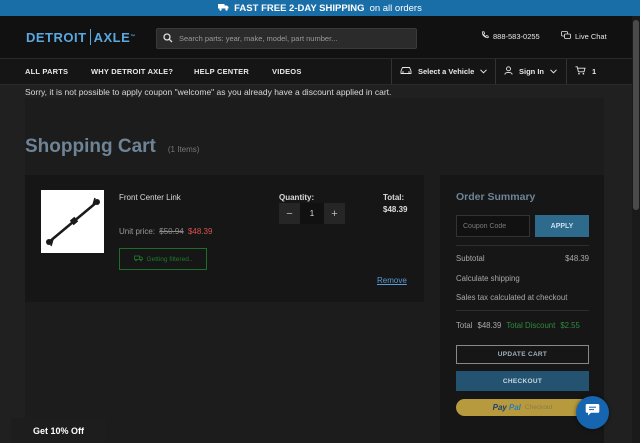 Image resolution: width=640 pixels, height=443 pixels. I want to click on search-bar, so click(286, 38).